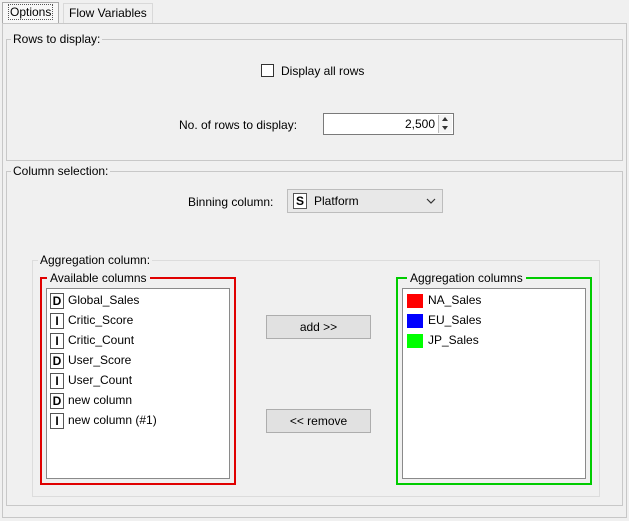 Image resolution: width=629 pixels, height=521 pixels. Describe the element at coordinates (431, 201) in the screenshot. I see `chevron-down-icon` at that location.